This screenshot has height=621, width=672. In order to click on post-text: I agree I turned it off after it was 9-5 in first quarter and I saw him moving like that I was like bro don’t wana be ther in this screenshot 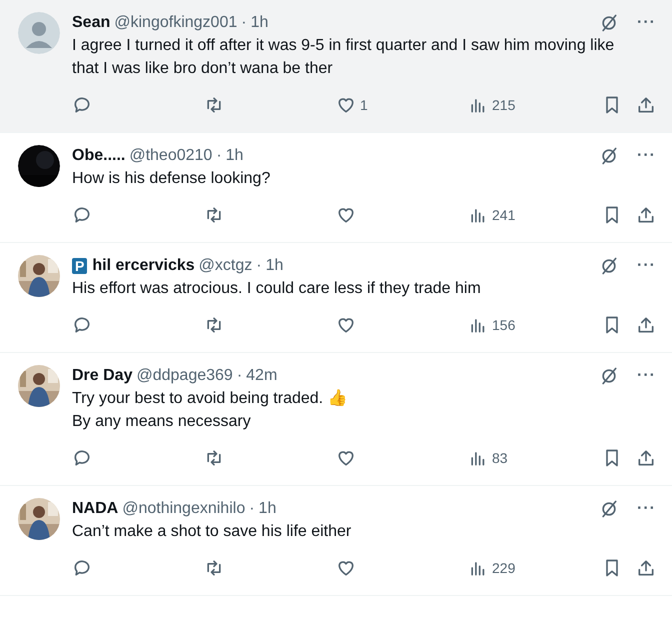, I will do `click(344, 57)`.